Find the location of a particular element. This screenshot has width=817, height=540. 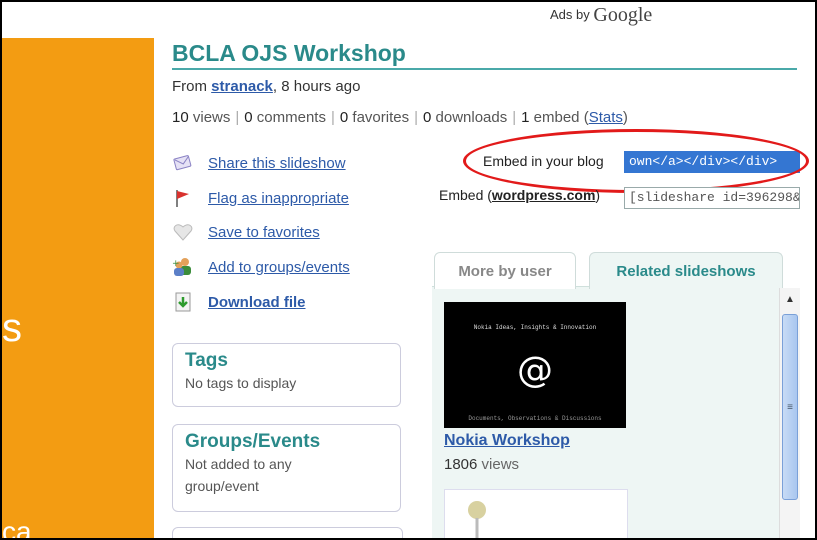

views-label: views is located at coordinates (209, 117).